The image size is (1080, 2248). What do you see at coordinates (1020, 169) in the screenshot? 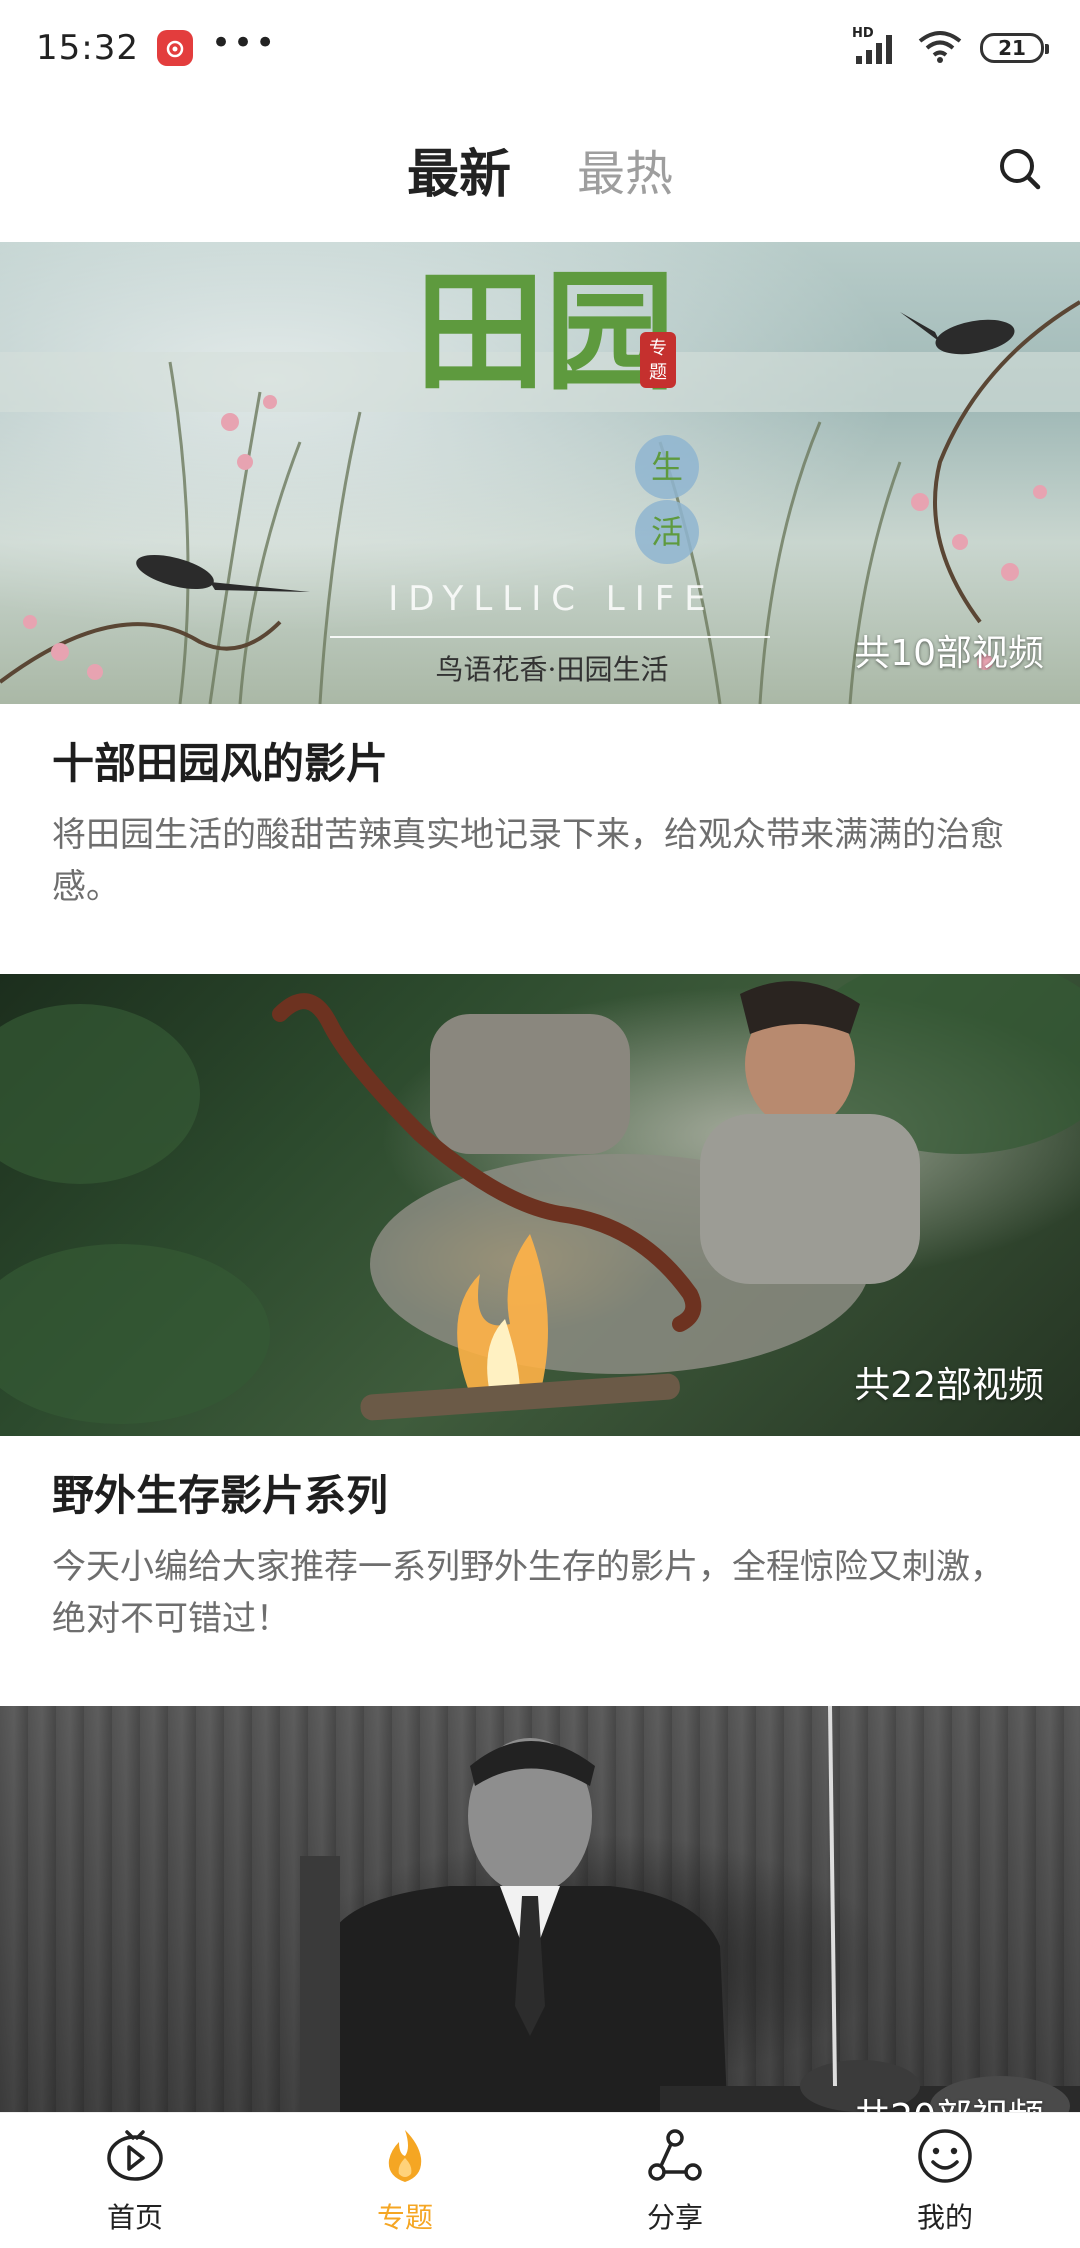
I see `search-icon` at bounding box center [1020, 169].